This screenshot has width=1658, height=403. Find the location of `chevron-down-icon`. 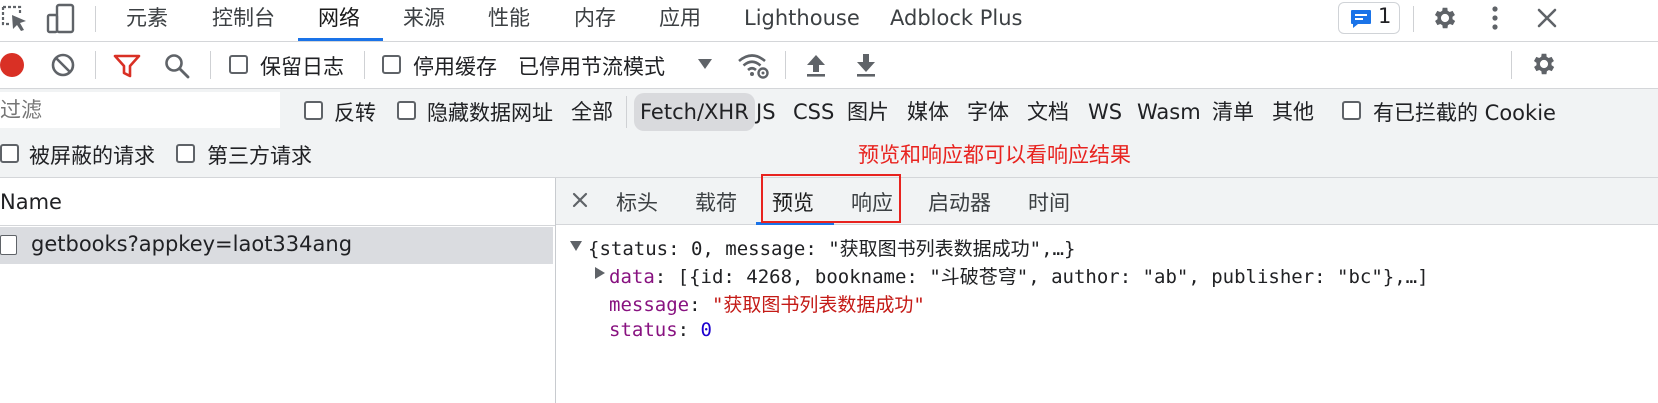

chevron-down-icon is located at coordinates (705, 64).